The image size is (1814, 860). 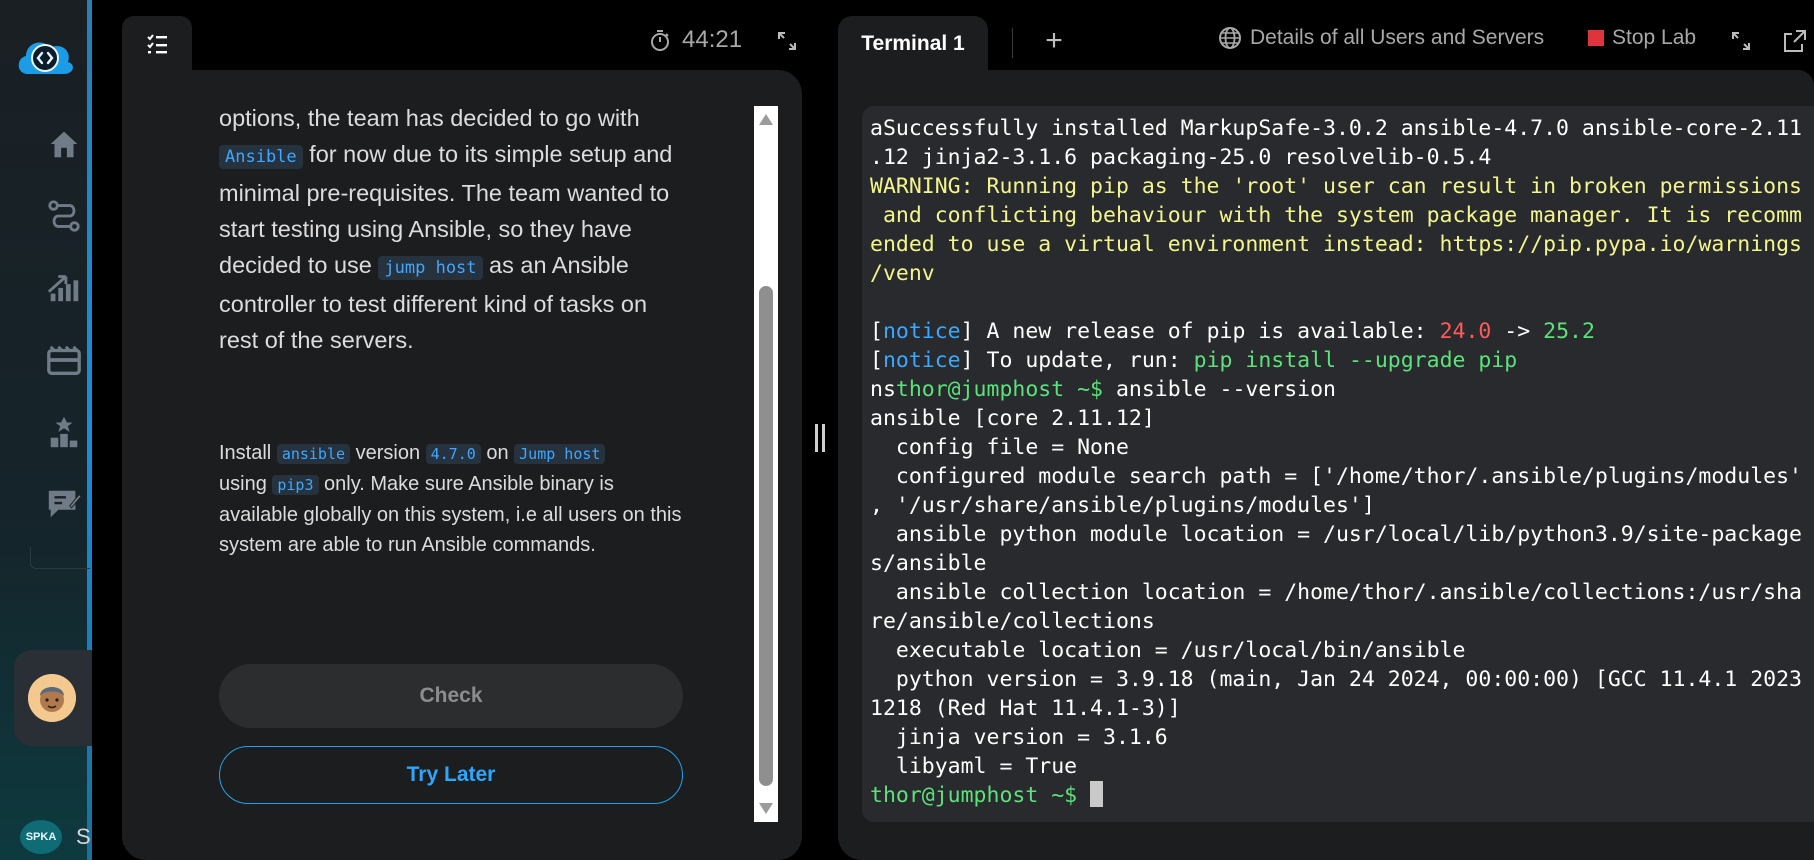 What do you see at coordinates (1012, 418) in the screenshot?
I see `terminal-text: ansible [core 2.11.12]` at bounding box center [1012, 418].